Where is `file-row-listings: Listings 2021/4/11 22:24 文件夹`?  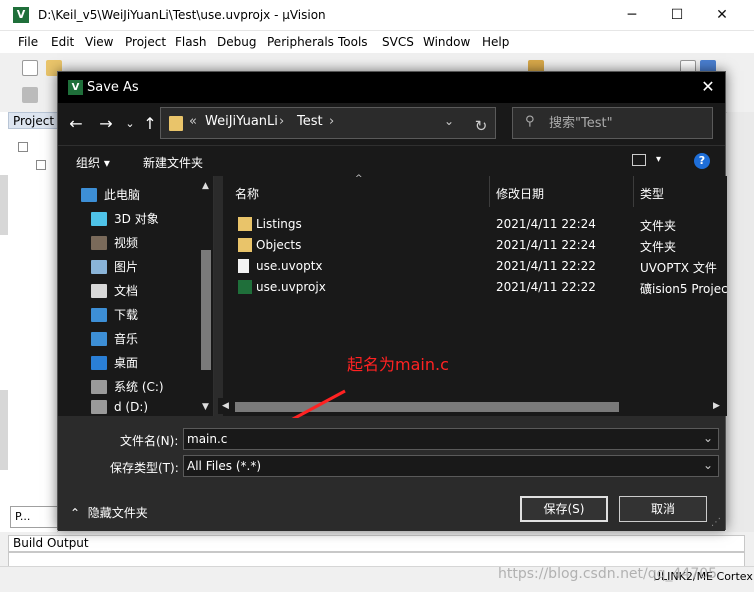 file-row-listings: Listings 2021/4/11 22:24 文件夹 is located at coordinates (475, 224).